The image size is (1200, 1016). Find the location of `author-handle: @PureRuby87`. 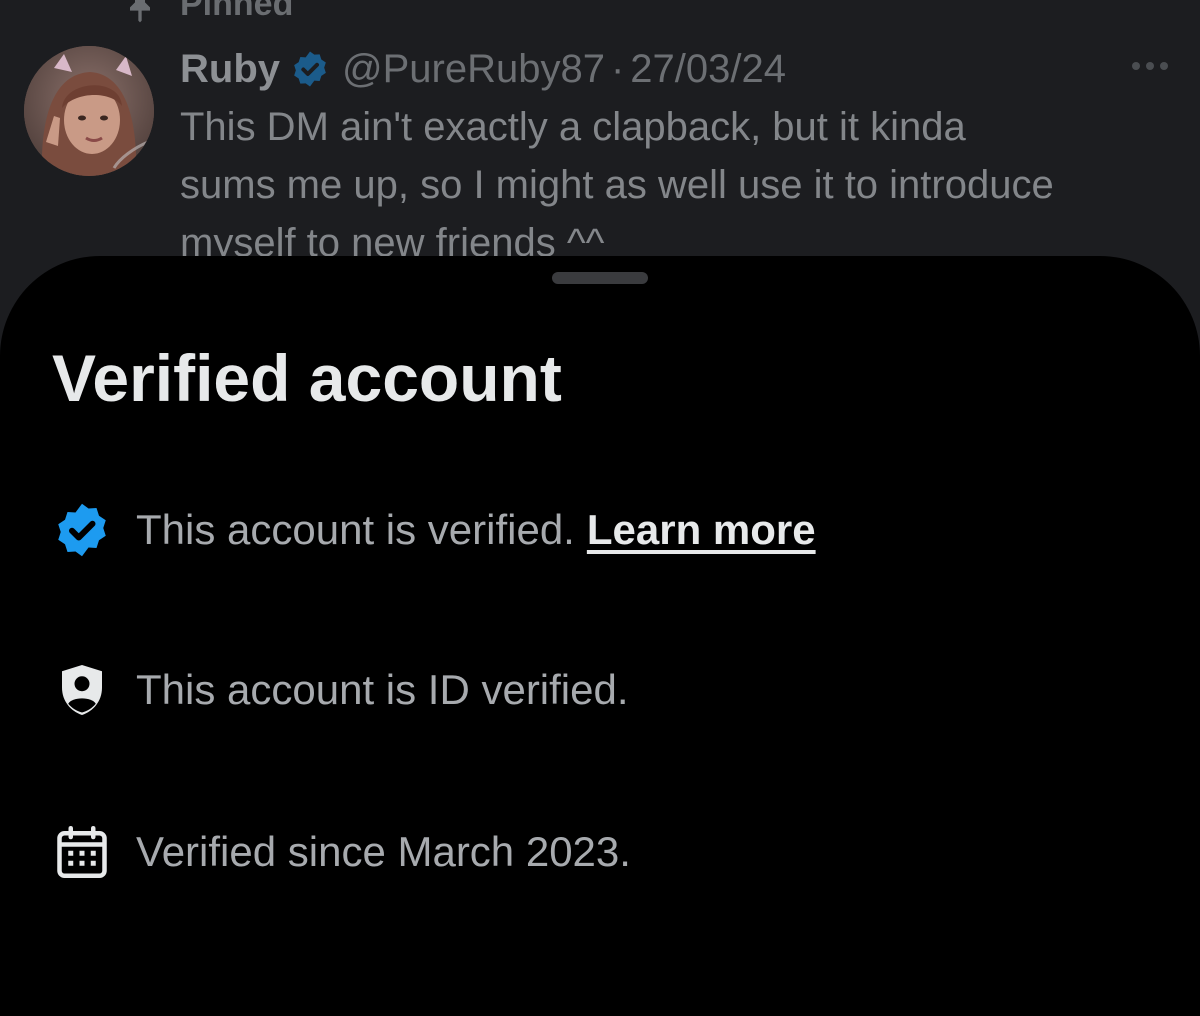

author-handle: @PureRuby87 is located at coordinates (473, 69).